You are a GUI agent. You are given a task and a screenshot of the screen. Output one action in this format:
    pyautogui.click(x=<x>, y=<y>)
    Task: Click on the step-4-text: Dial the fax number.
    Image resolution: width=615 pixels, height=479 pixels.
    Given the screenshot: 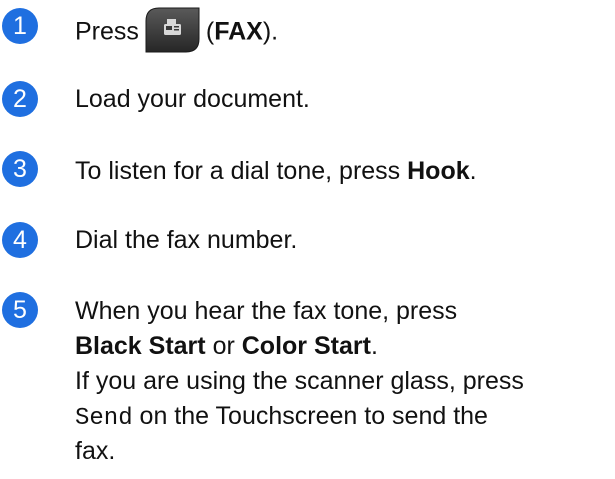 What is the action you would take?
    pyautogui.click(x=186, y=240)
    